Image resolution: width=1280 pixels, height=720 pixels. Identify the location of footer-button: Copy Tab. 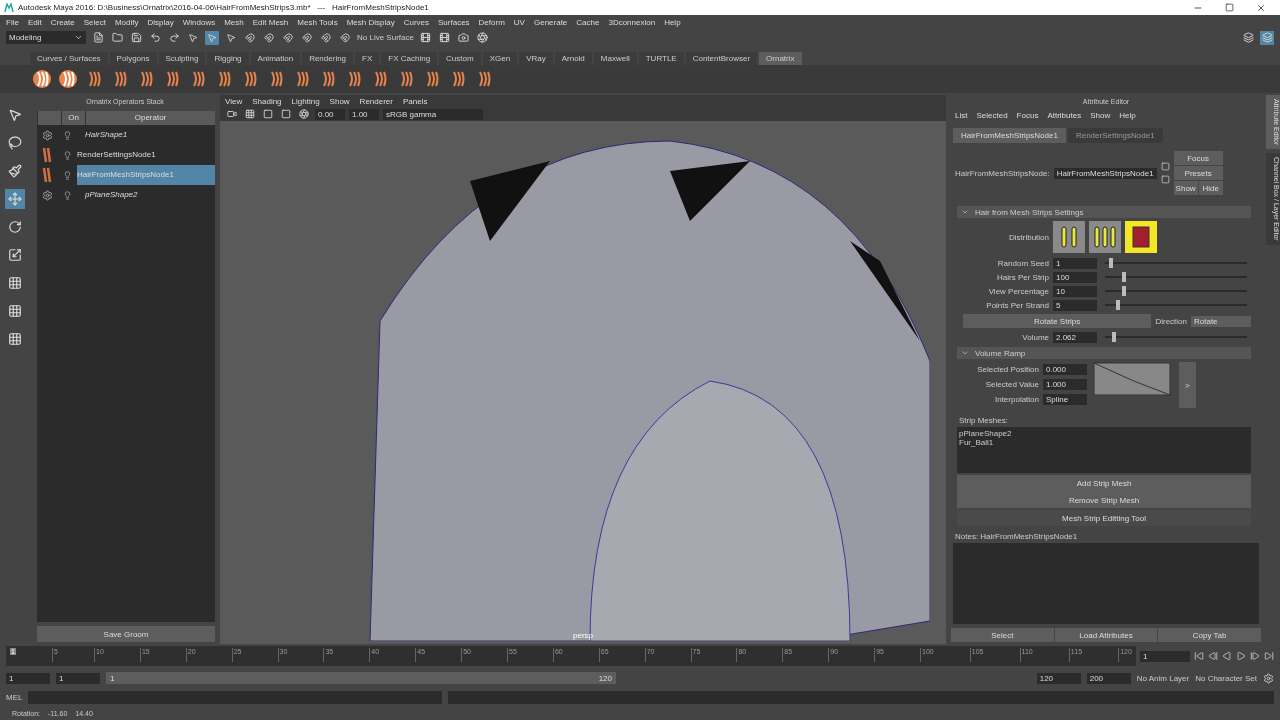
(1209, 635).